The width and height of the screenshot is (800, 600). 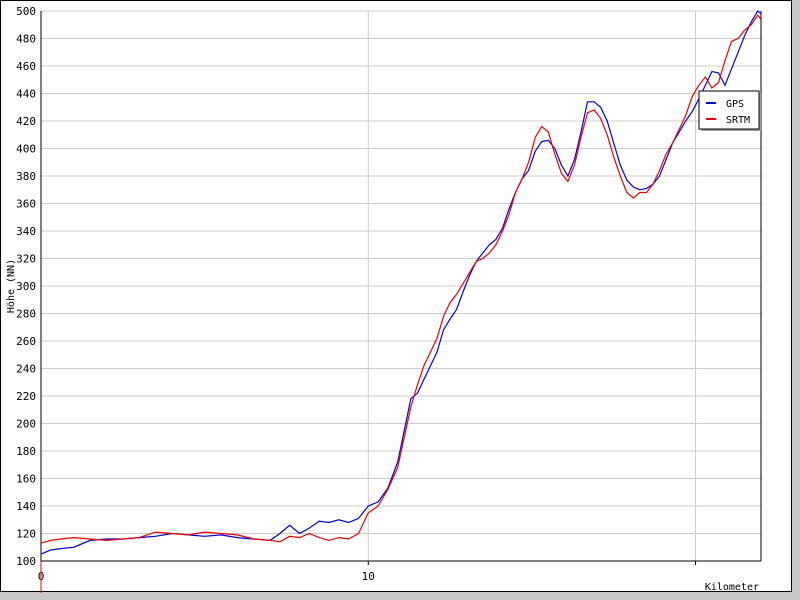 I want to click on y-tick-label: 420, so click(x=26, y=121).